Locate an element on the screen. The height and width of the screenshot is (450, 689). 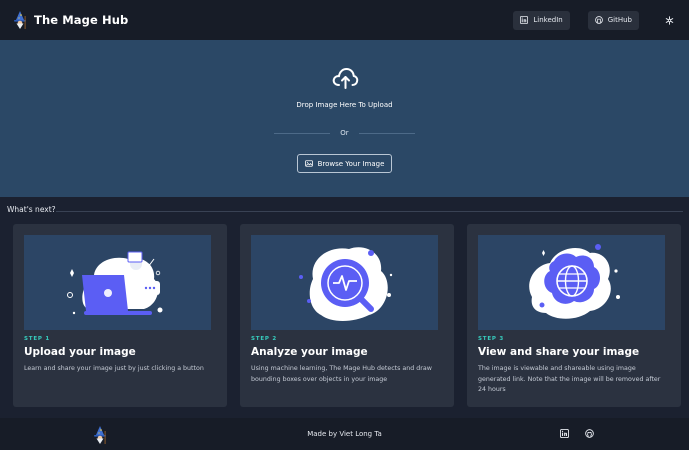
card-title: Upload your image is located at coordinates (80, 352).